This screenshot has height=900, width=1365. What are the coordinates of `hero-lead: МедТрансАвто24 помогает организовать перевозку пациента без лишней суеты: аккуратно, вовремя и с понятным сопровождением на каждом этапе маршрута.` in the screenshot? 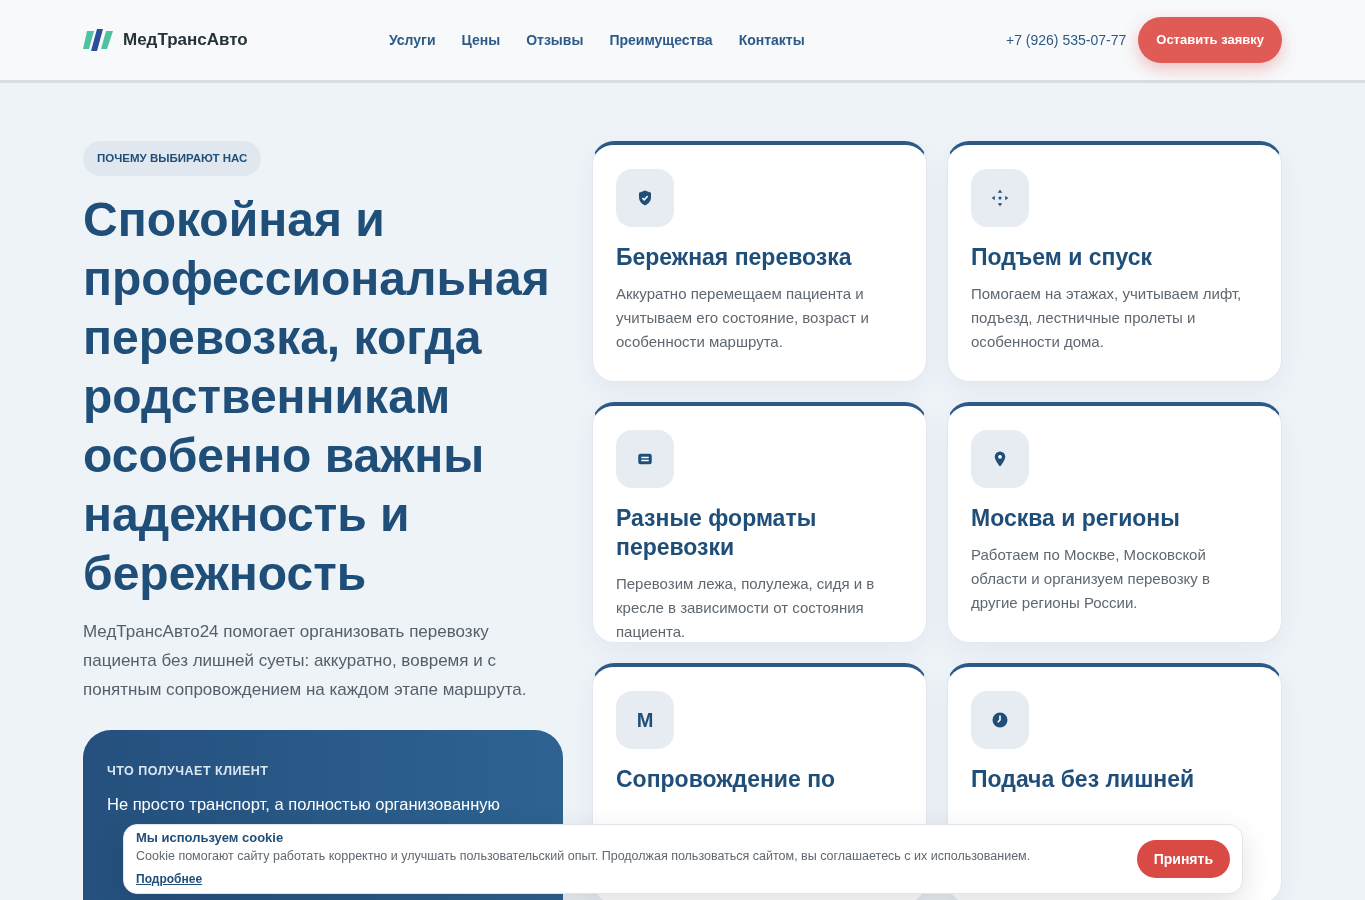 It's located at (305, 661).